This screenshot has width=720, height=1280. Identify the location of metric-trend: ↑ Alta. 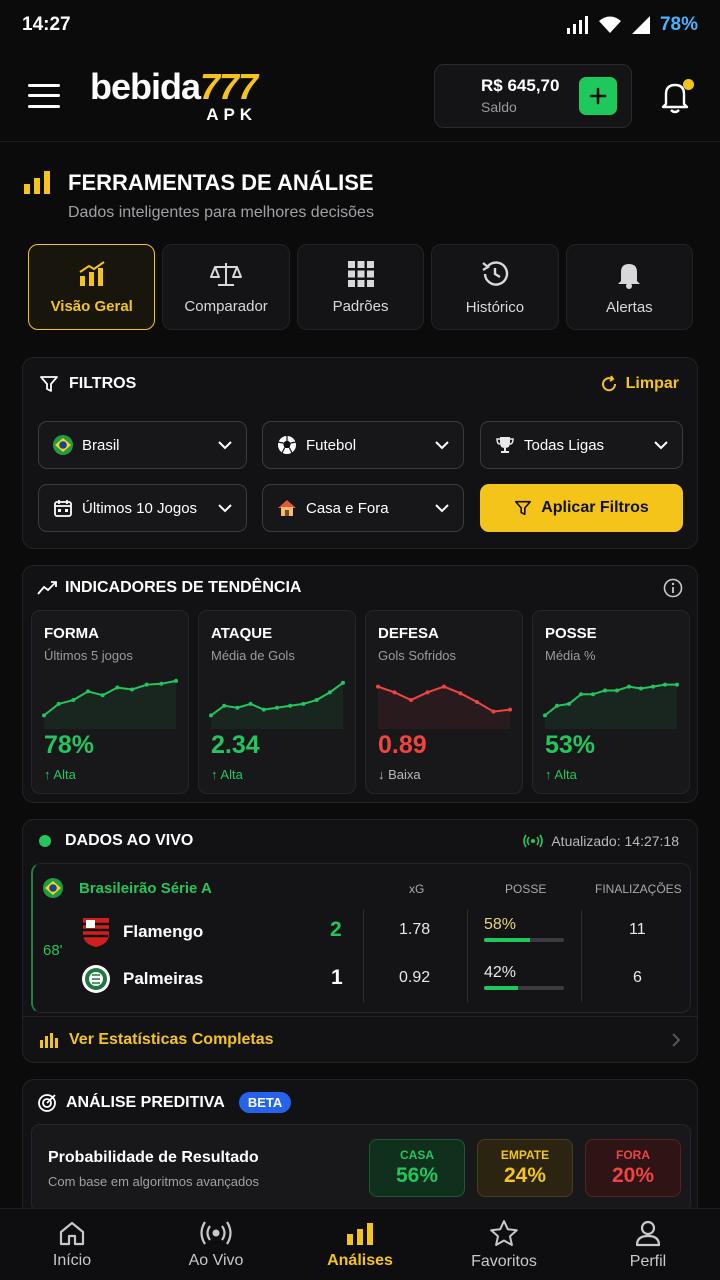
(561, 774).